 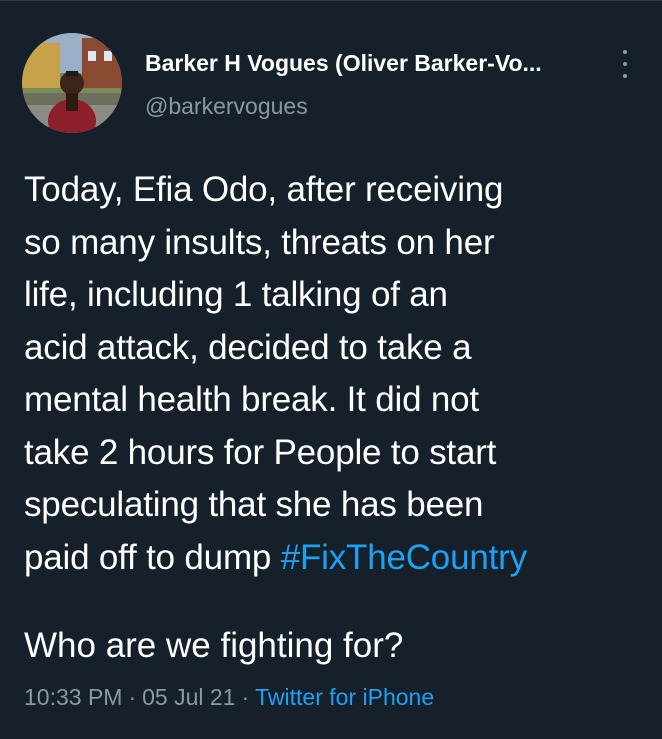 I want to click on tweet-line: Today, Efia Odo, after receiving, so click(x=264, y=189).